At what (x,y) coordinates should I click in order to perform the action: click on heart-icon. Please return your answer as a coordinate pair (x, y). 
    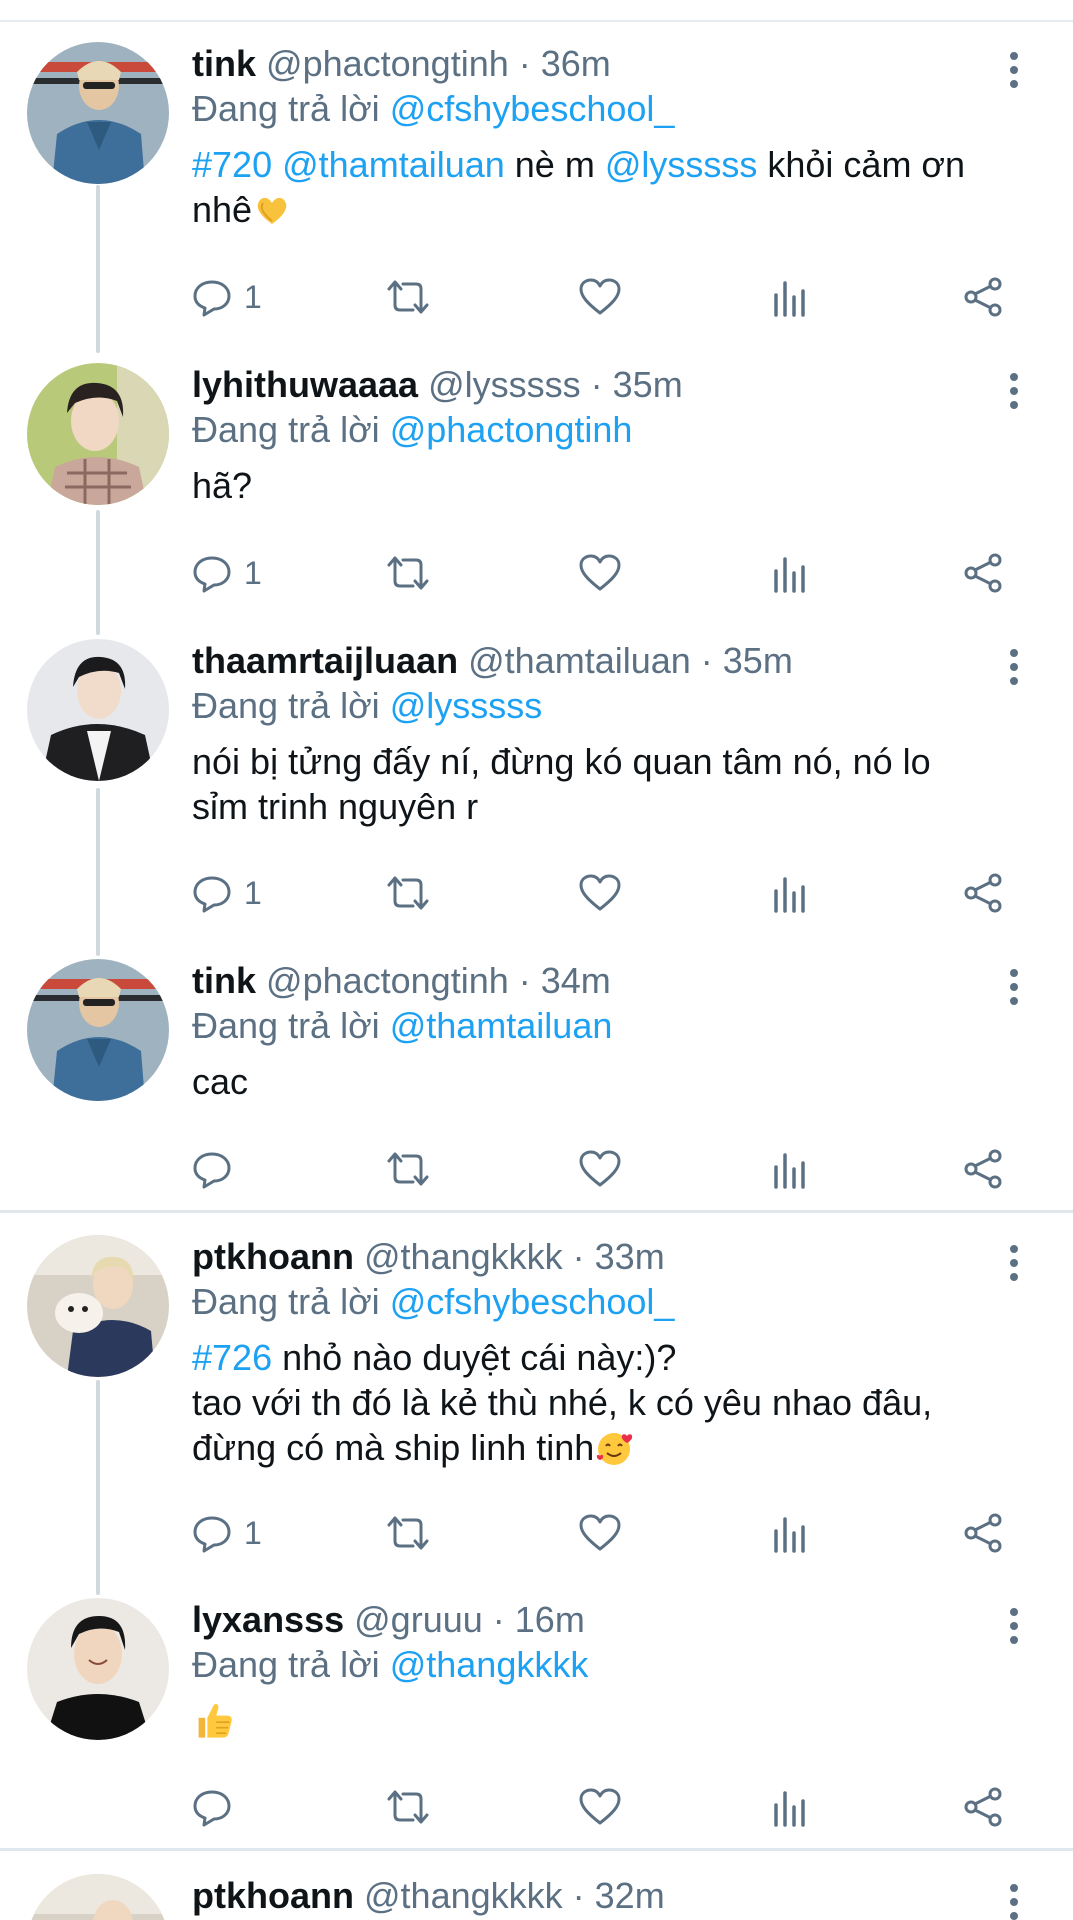
    Looking at the image, I should click on (600, 892).